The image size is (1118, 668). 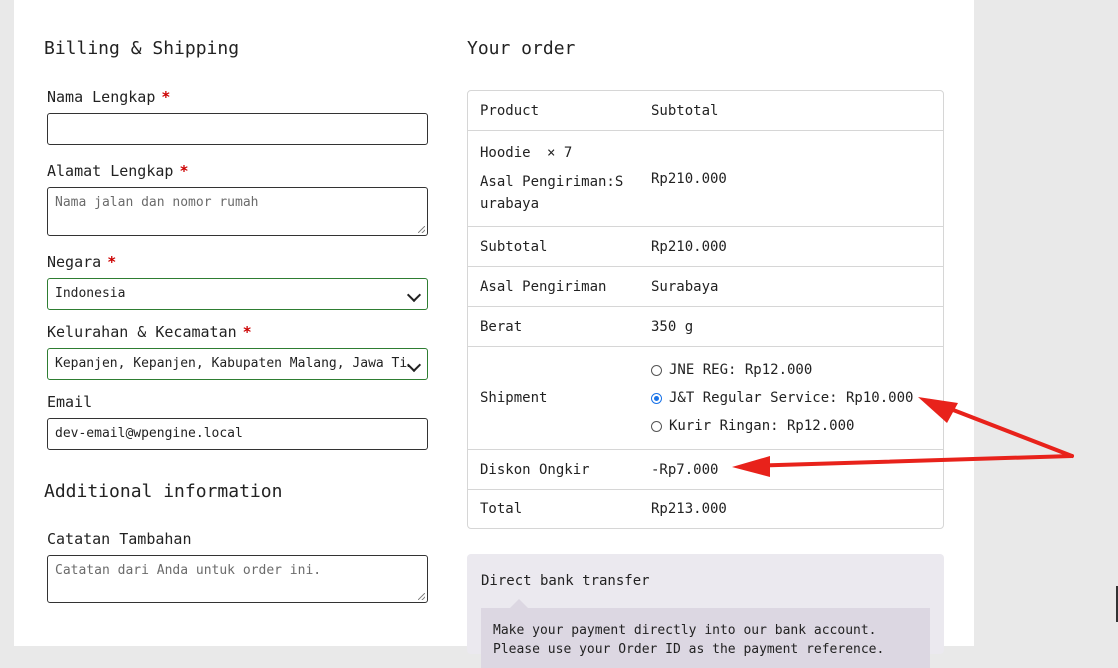 I want to click on annotation-arrow-discount, so click(x=903, y=465).